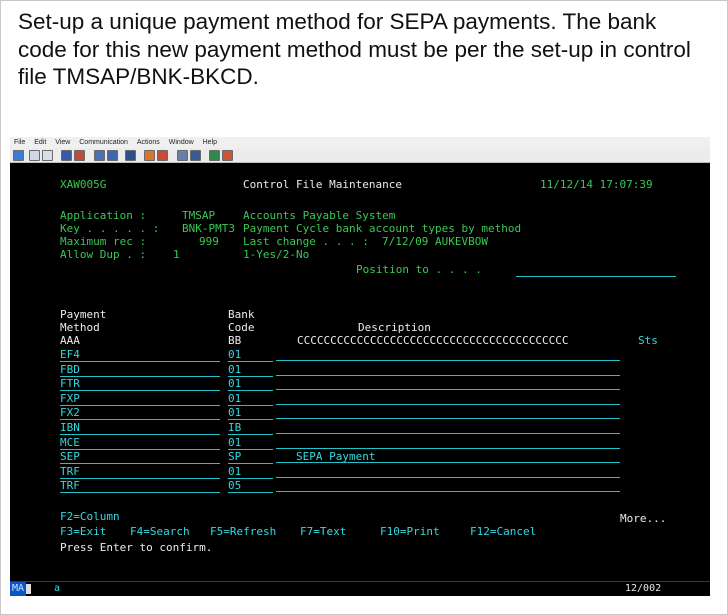 The width and height of the screenshot is (728, 615). Describe the element at coordinates (140, 443) in the screenshot. I see `payment-method-field: MCE` at that location.